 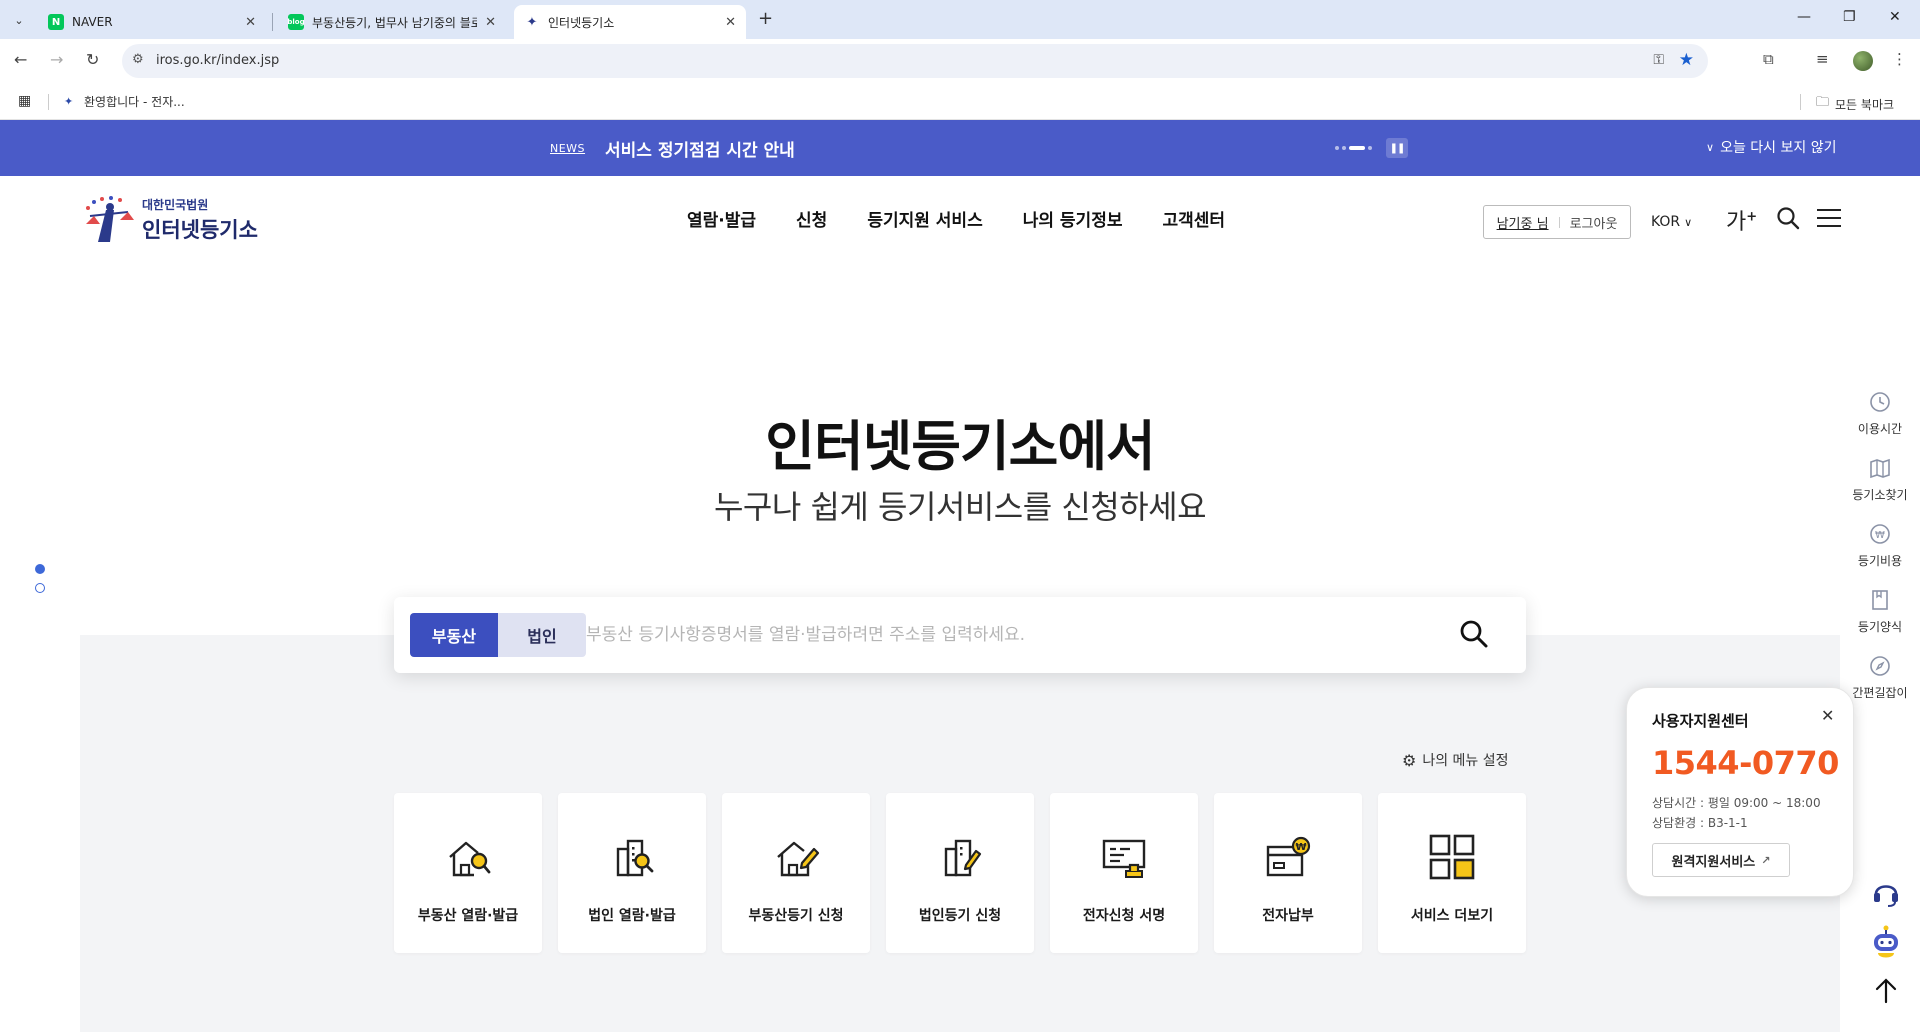 I want to click on browser-menu-icon: ⋮, so click(x=1899, y=59).